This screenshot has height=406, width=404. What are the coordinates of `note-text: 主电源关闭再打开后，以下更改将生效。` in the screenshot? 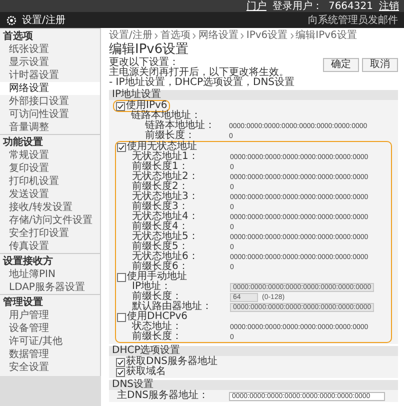 It's located at (199, 73).